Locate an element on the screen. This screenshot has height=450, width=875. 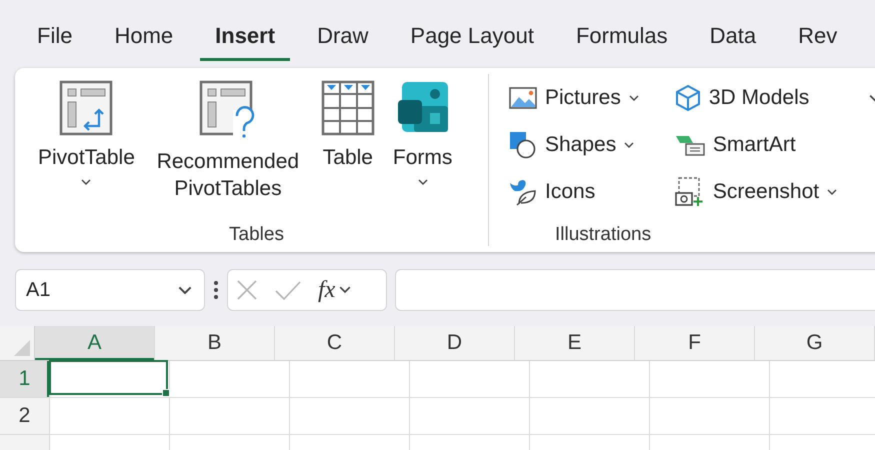
group-label: Tables is located at coordinates (256, 235).